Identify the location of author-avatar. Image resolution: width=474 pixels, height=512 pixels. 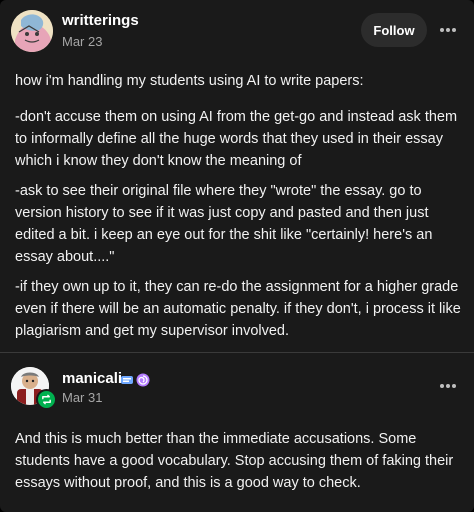
(32, 31).